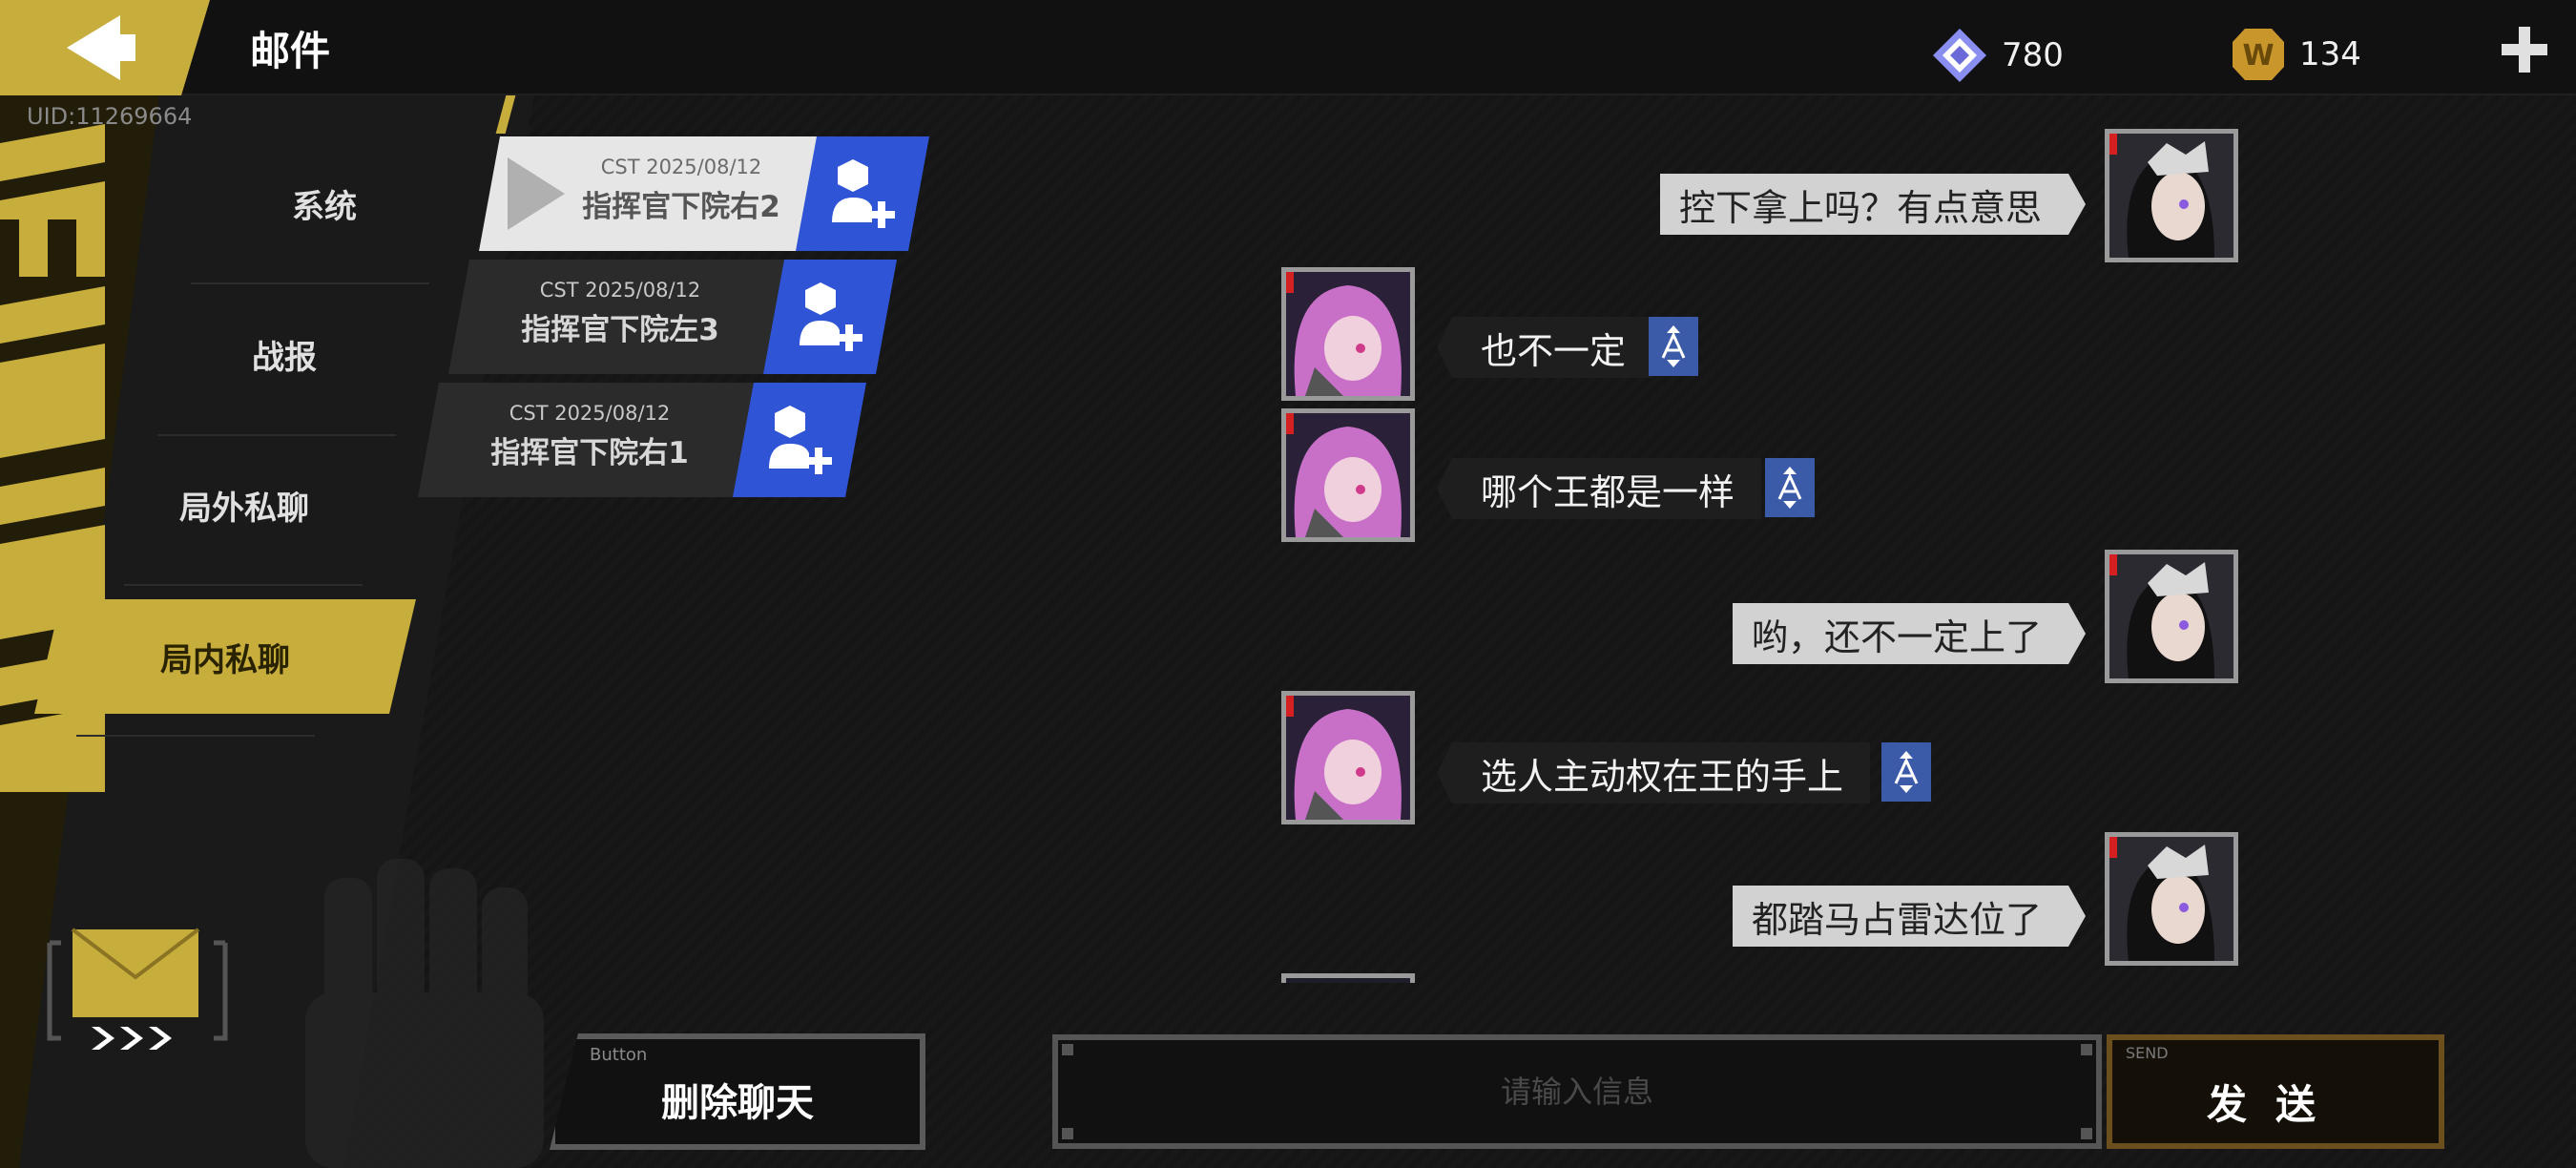 Image resolution: width=2576 pixels, height=1168 pixels. What do you see at coordinates (1896, 919) in the screenshot?
I see `message-text: 都踏马占雷达位了` at bounding box center [1896, 919].